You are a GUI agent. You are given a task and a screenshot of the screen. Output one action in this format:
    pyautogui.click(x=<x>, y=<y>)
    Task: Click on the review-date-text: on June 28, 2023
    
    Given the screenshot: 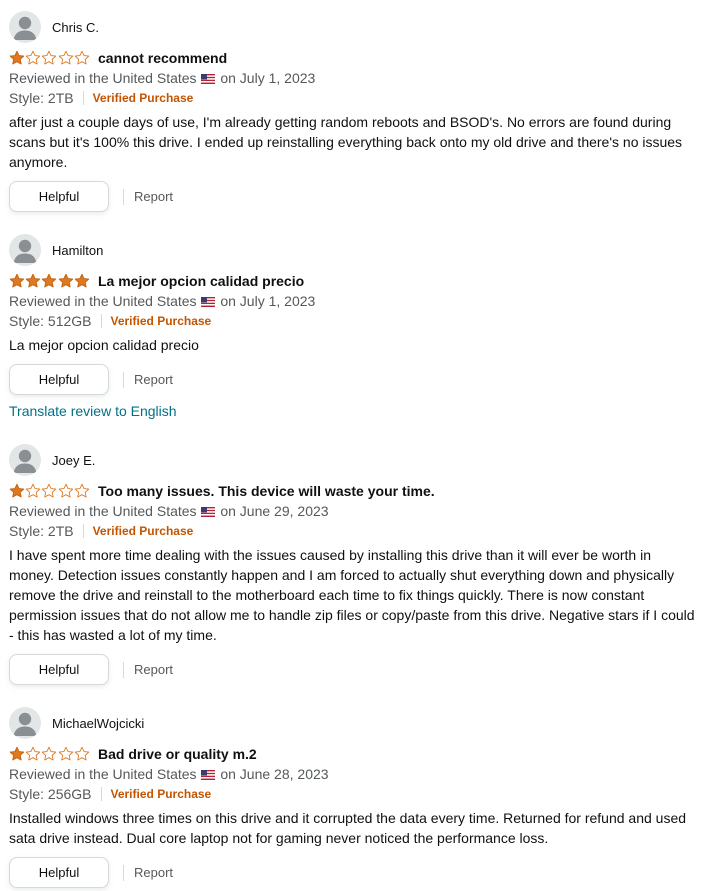 What is the action you would take?
    pyautogui.click(x=274, y=774)
    